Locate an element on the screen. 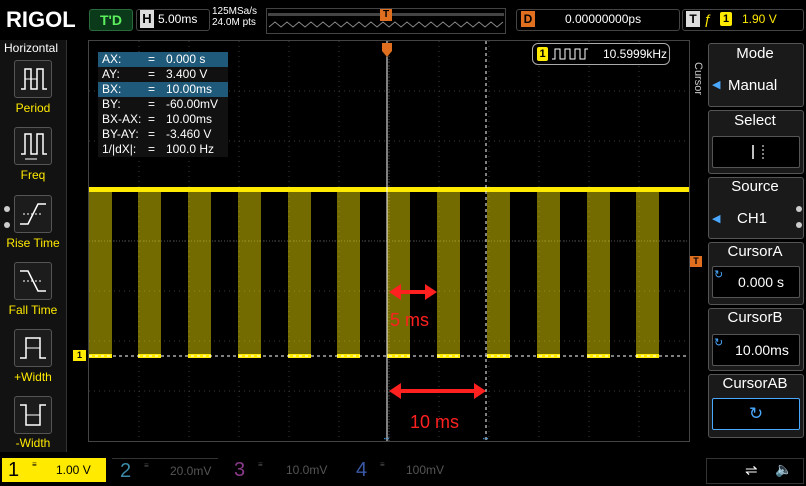  ch3-tab: 3 ≡ 10.0mV is located at coordinates (279, 470).